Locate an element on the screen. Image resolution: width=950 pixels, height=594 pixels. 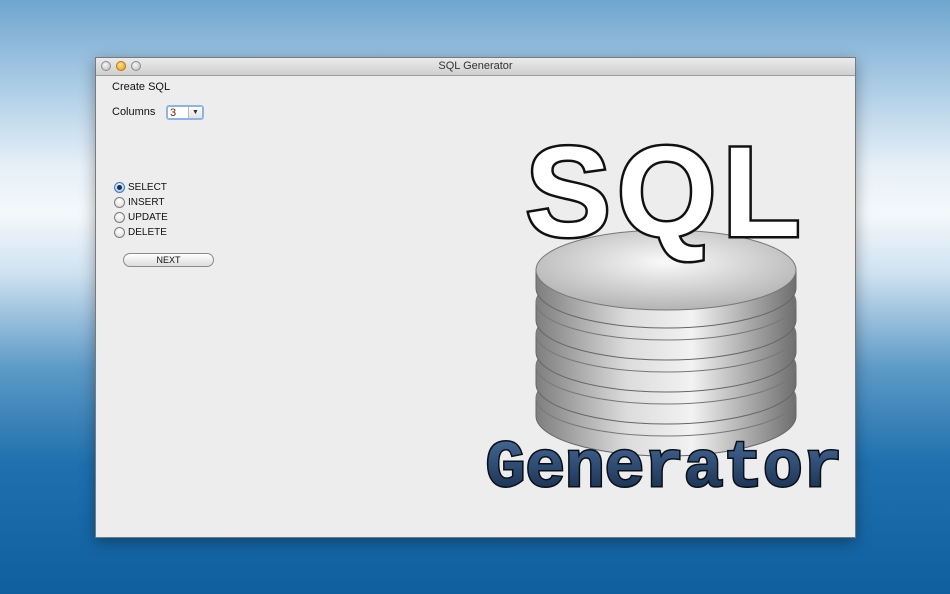
radio-label: UPDATE is located at coordinates (148, 217).